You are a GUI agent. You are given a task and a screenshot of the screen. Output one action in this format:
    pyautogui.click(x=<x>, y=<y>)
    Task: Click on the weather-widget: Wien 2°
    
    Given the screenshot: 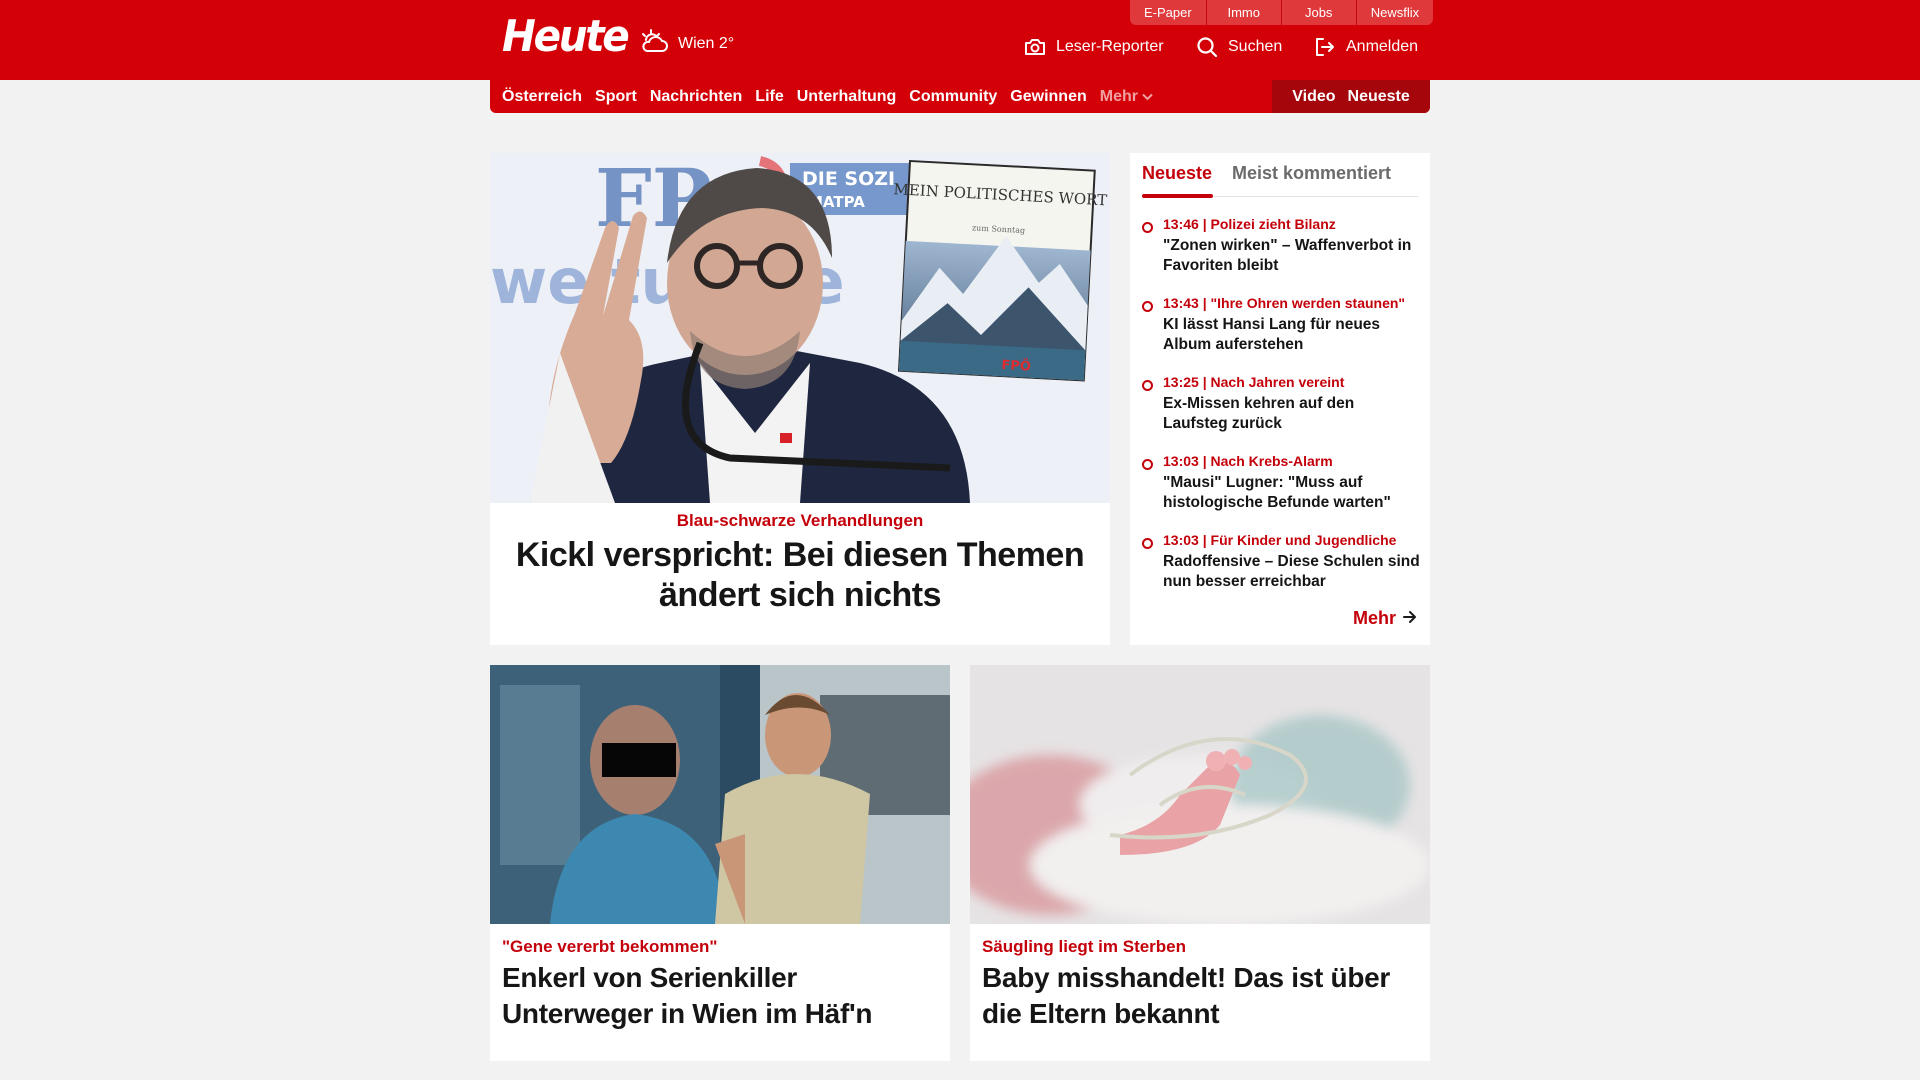 What is the action you would take?
    pyautogui.click(x=686, y=43)
    